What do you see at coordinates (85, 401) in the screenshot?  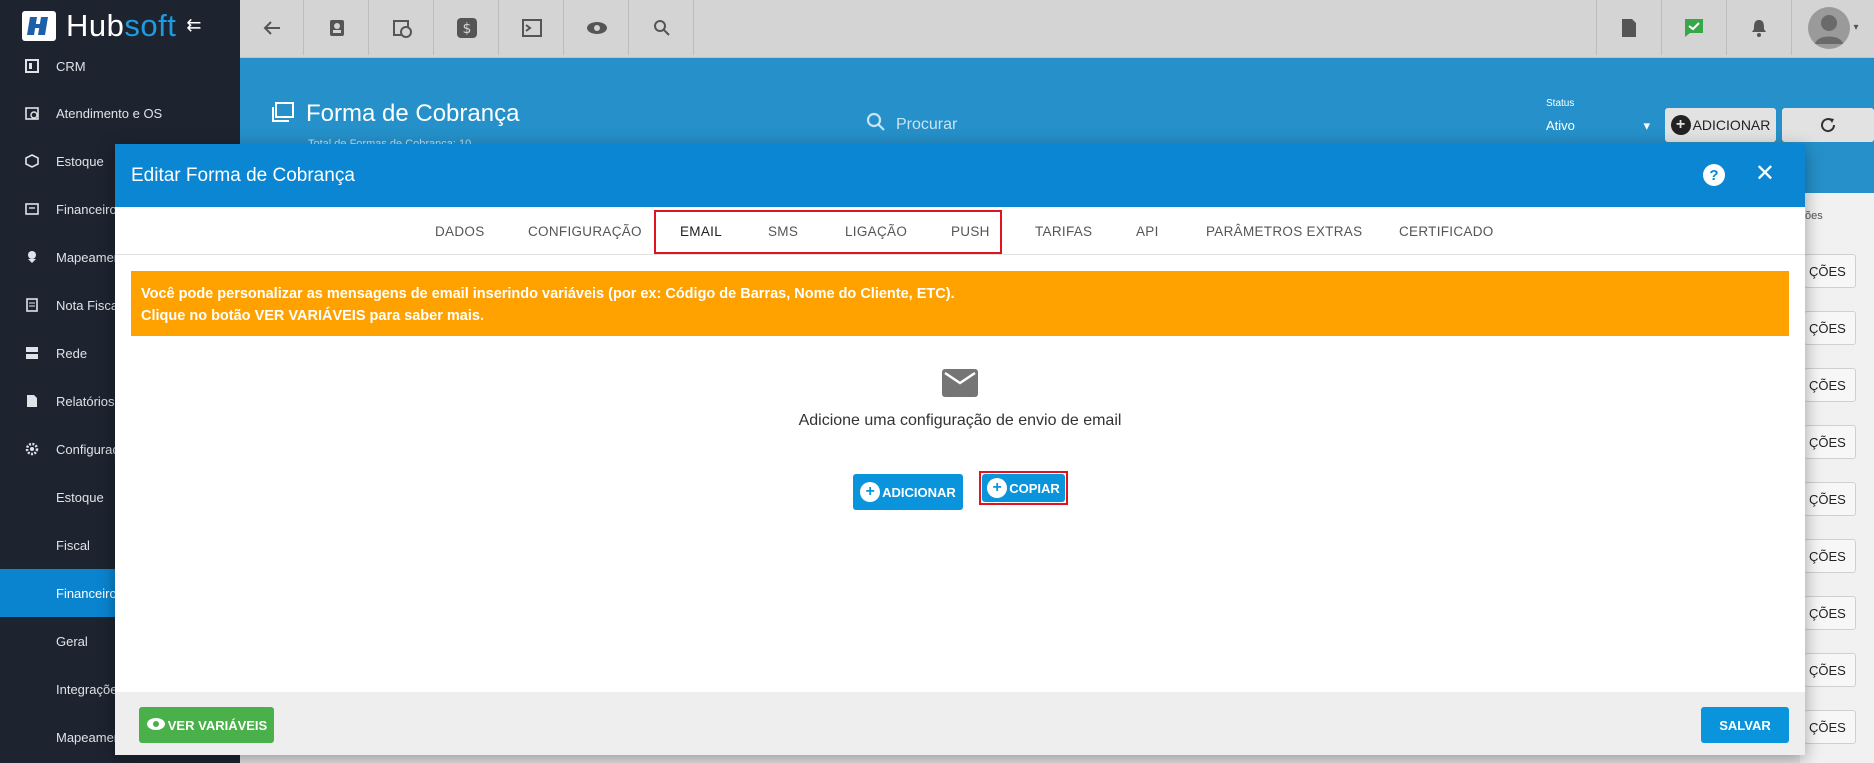 I see `sidebar-item-label: Relatórios` at bounding box center [85, 401].